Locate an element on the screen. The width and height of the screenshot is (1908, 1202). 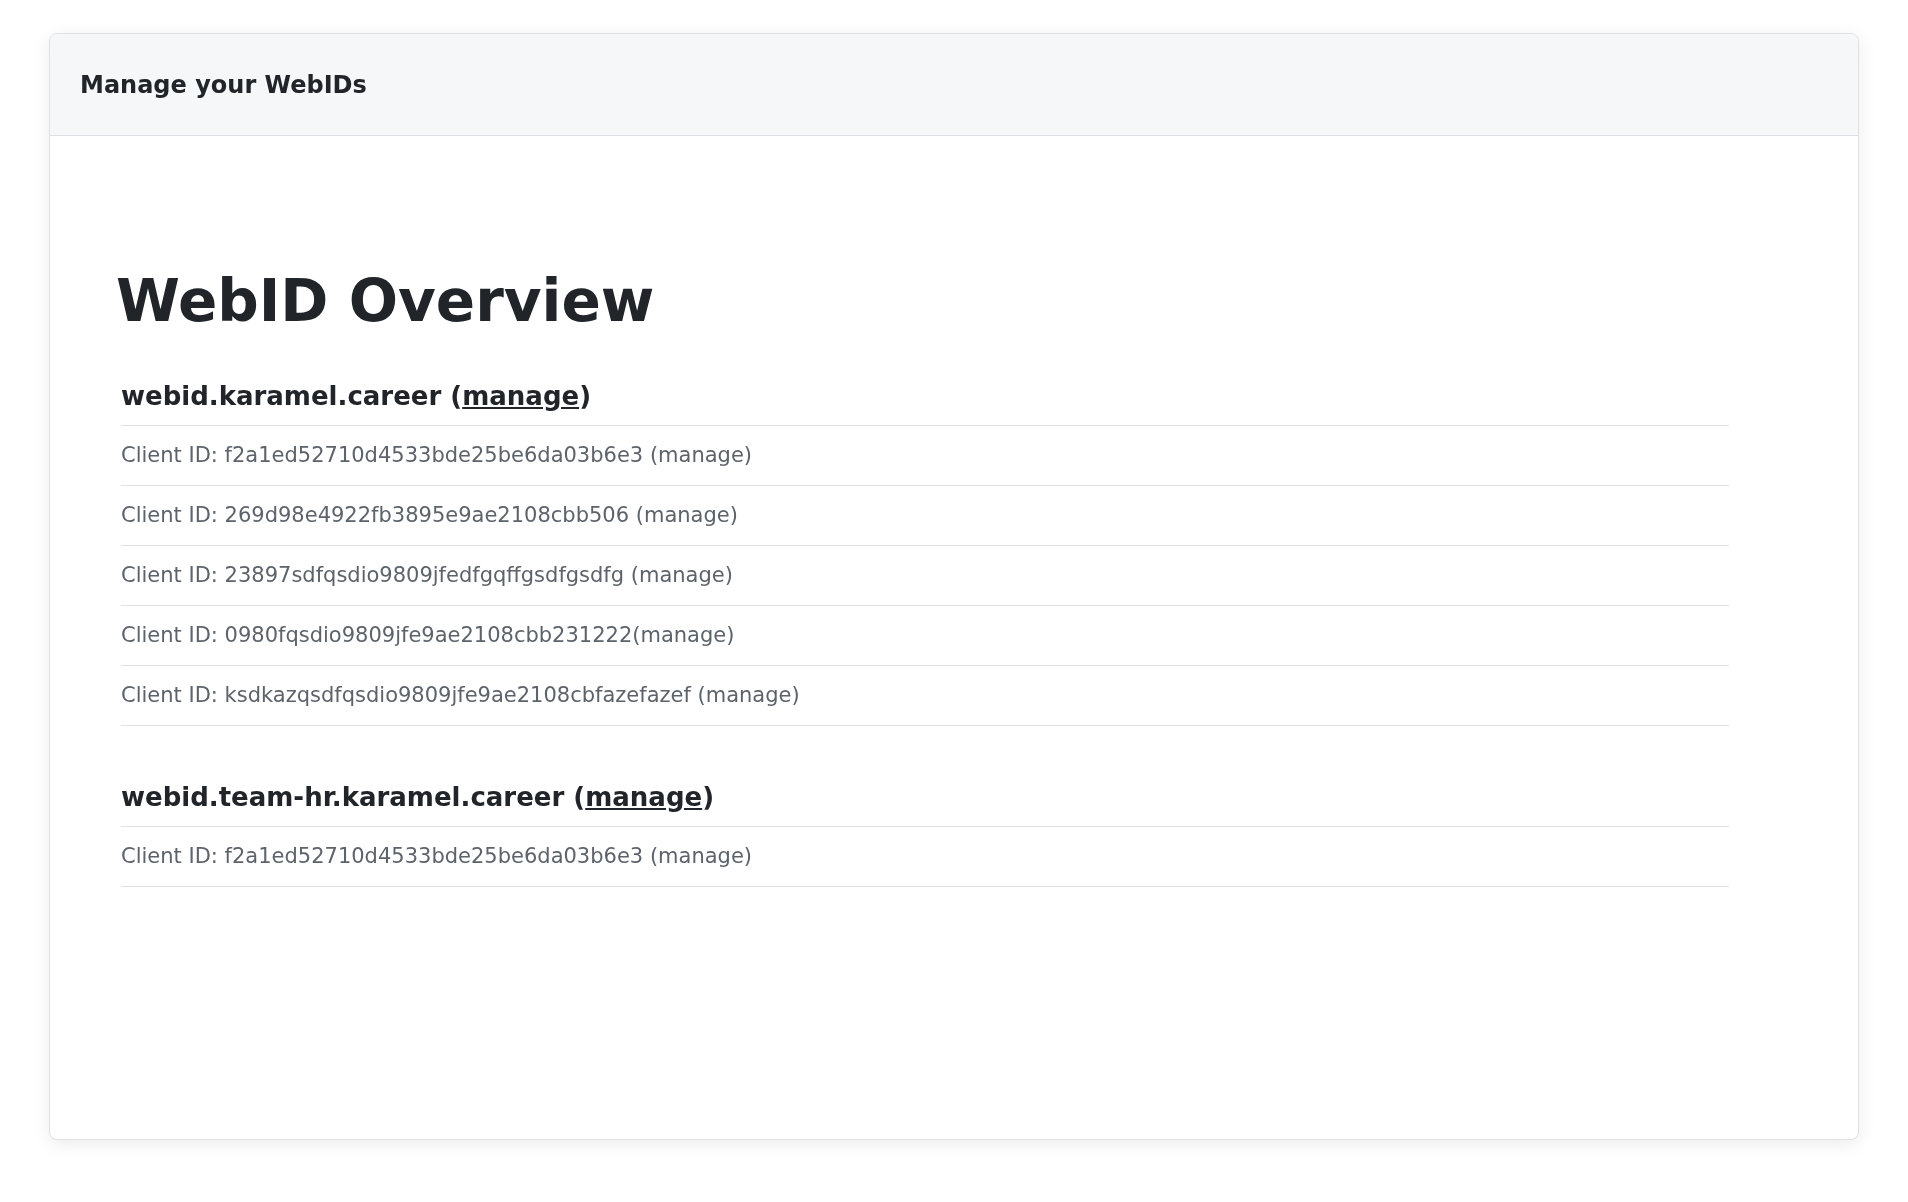
webid-heading: webid.team-hr.karamel.career (manage) is located at coordinates (925, 804).